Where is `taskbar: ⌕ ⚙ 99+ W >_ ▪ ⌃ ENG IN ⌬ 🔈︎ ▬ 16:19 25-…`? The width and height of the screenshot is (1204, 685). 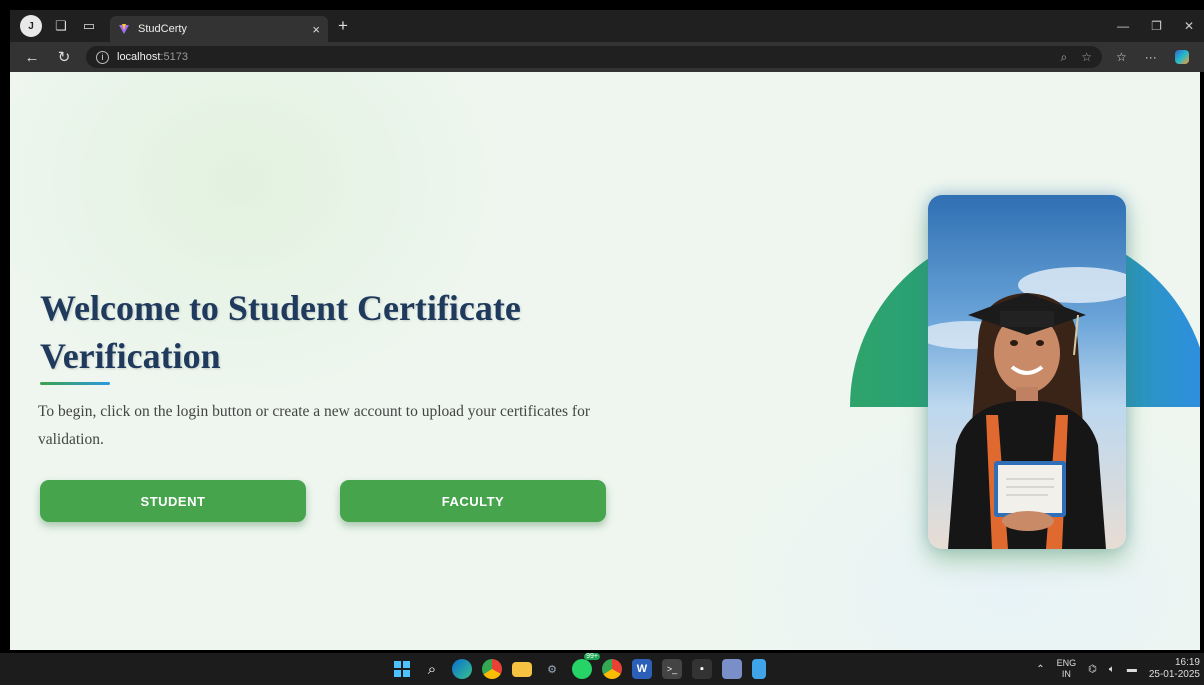
taskbar: ⌕ ⚙ 99+ W >_ ▪ ⌃ ENG IN ⌬ 🔈︎ ▬ 16:19 25-… is located at coordinates (602, 669).